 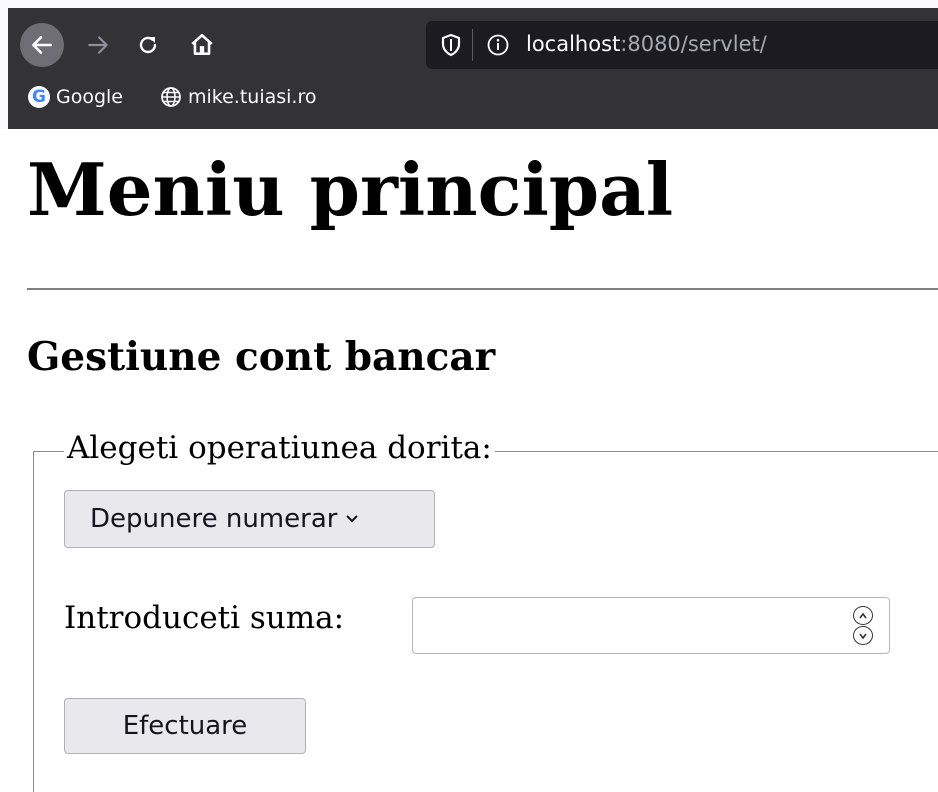 I want to click on reload-icon, so click(x=148, y=45).